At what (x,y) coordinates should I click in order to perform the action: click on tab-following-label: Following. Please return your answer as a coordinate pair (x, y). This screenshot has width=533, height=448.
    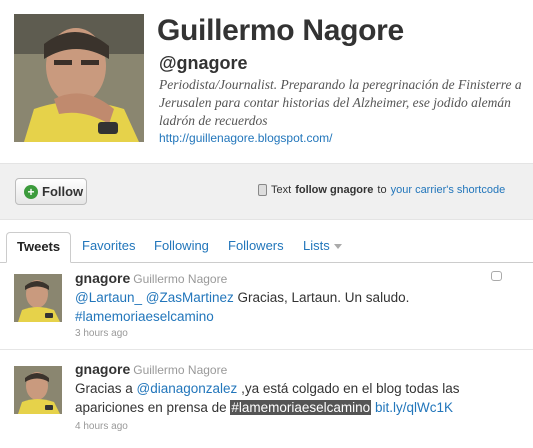
    Looking at the image, I should click on (181, 245).